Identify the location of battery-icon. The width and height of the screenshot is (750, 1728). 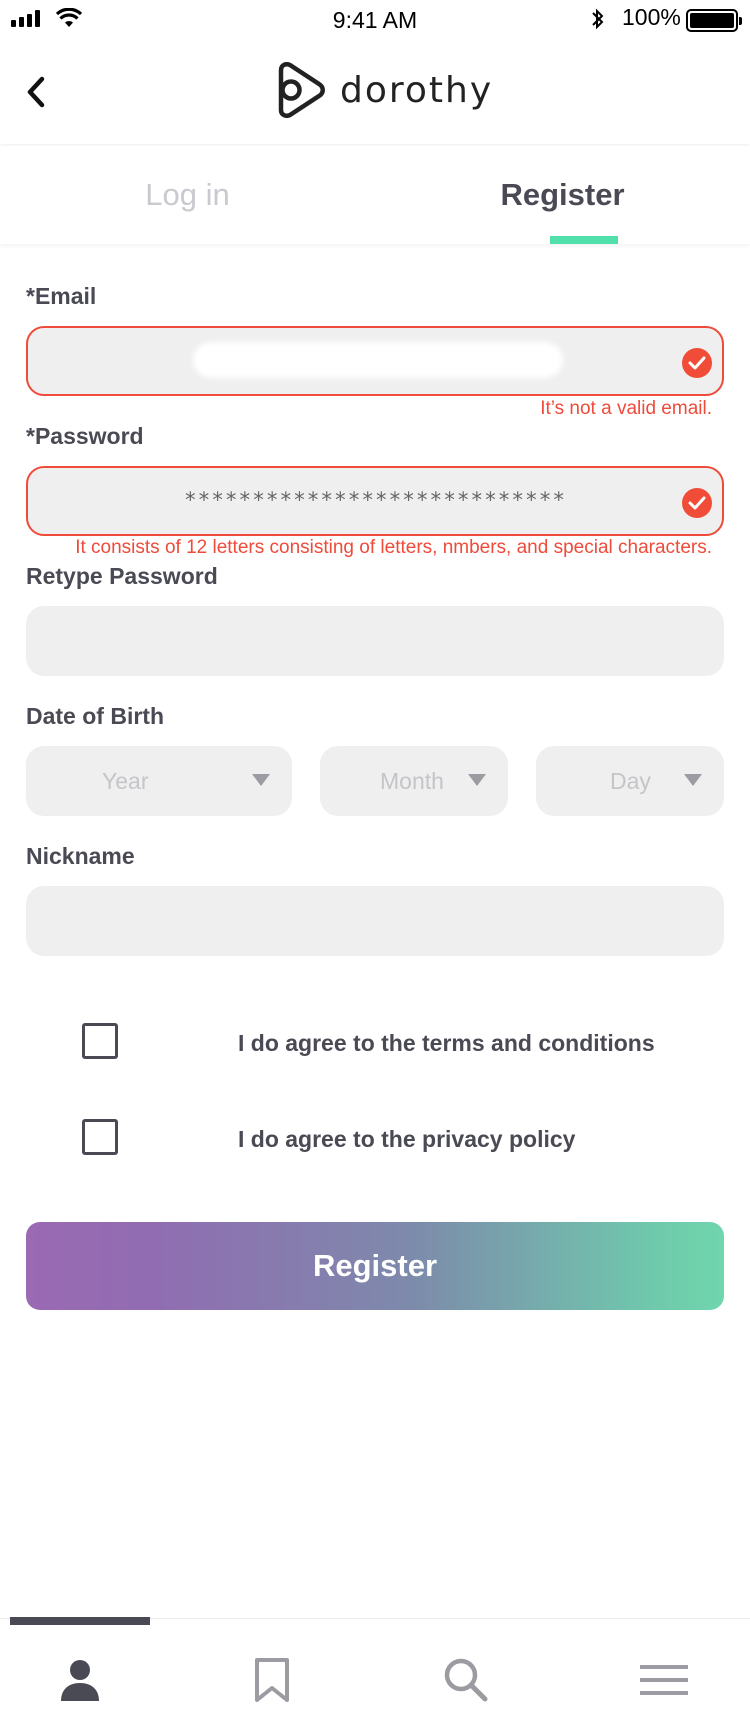
(714, 20).